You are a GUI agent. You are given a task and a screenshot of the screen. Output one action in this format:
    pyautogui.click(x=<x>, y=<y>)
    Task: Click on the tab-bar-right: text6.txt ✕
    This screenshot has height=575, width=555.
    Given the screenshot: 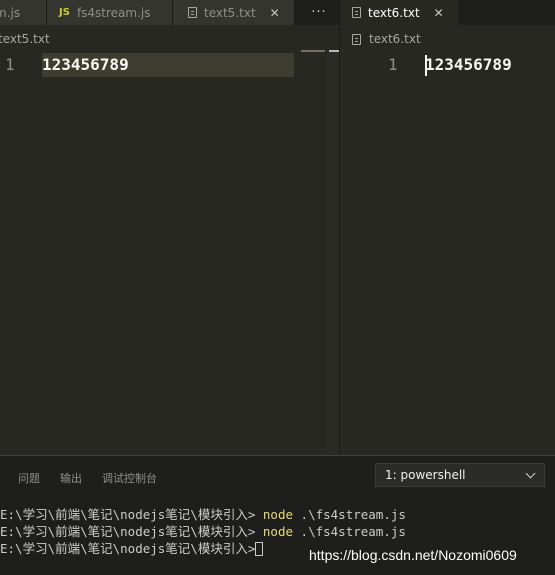 What is the action you would take?
    pyautogui.click(x=447, y=12)
    